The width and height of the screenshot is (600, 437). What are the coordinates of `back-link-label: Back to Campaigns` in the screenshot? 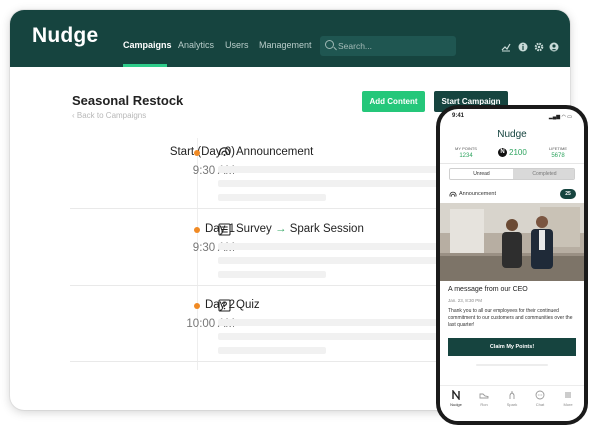 It's located at (111, 115).